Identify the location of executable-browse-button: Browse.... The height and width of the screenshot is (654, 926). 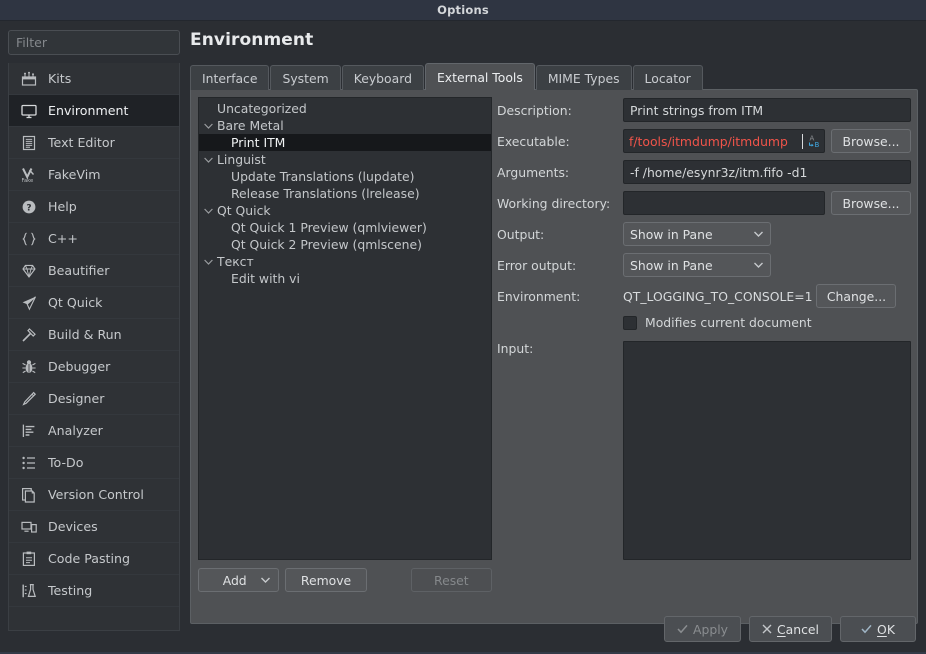
(871, 141).